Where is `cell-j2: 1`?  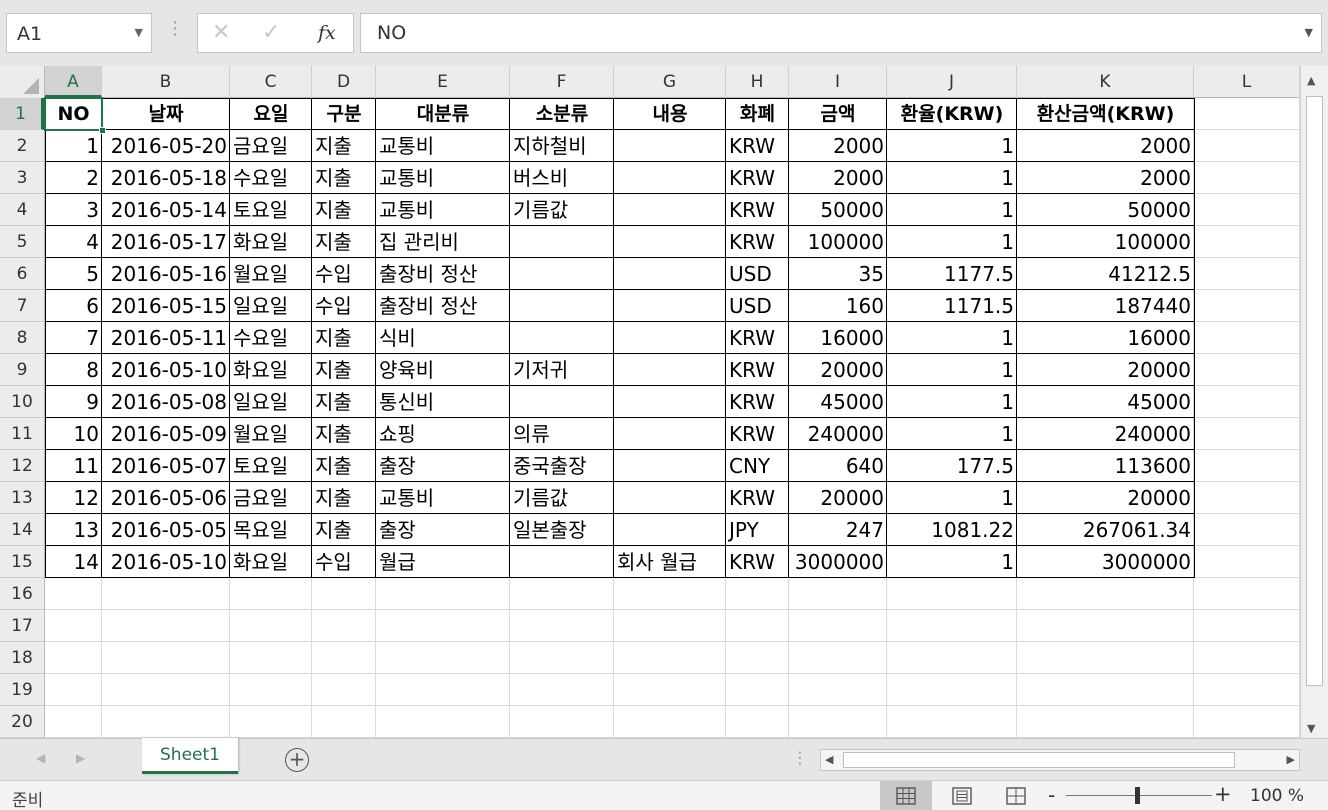 cell-j2: 1 is located at coordinates (952, 146).